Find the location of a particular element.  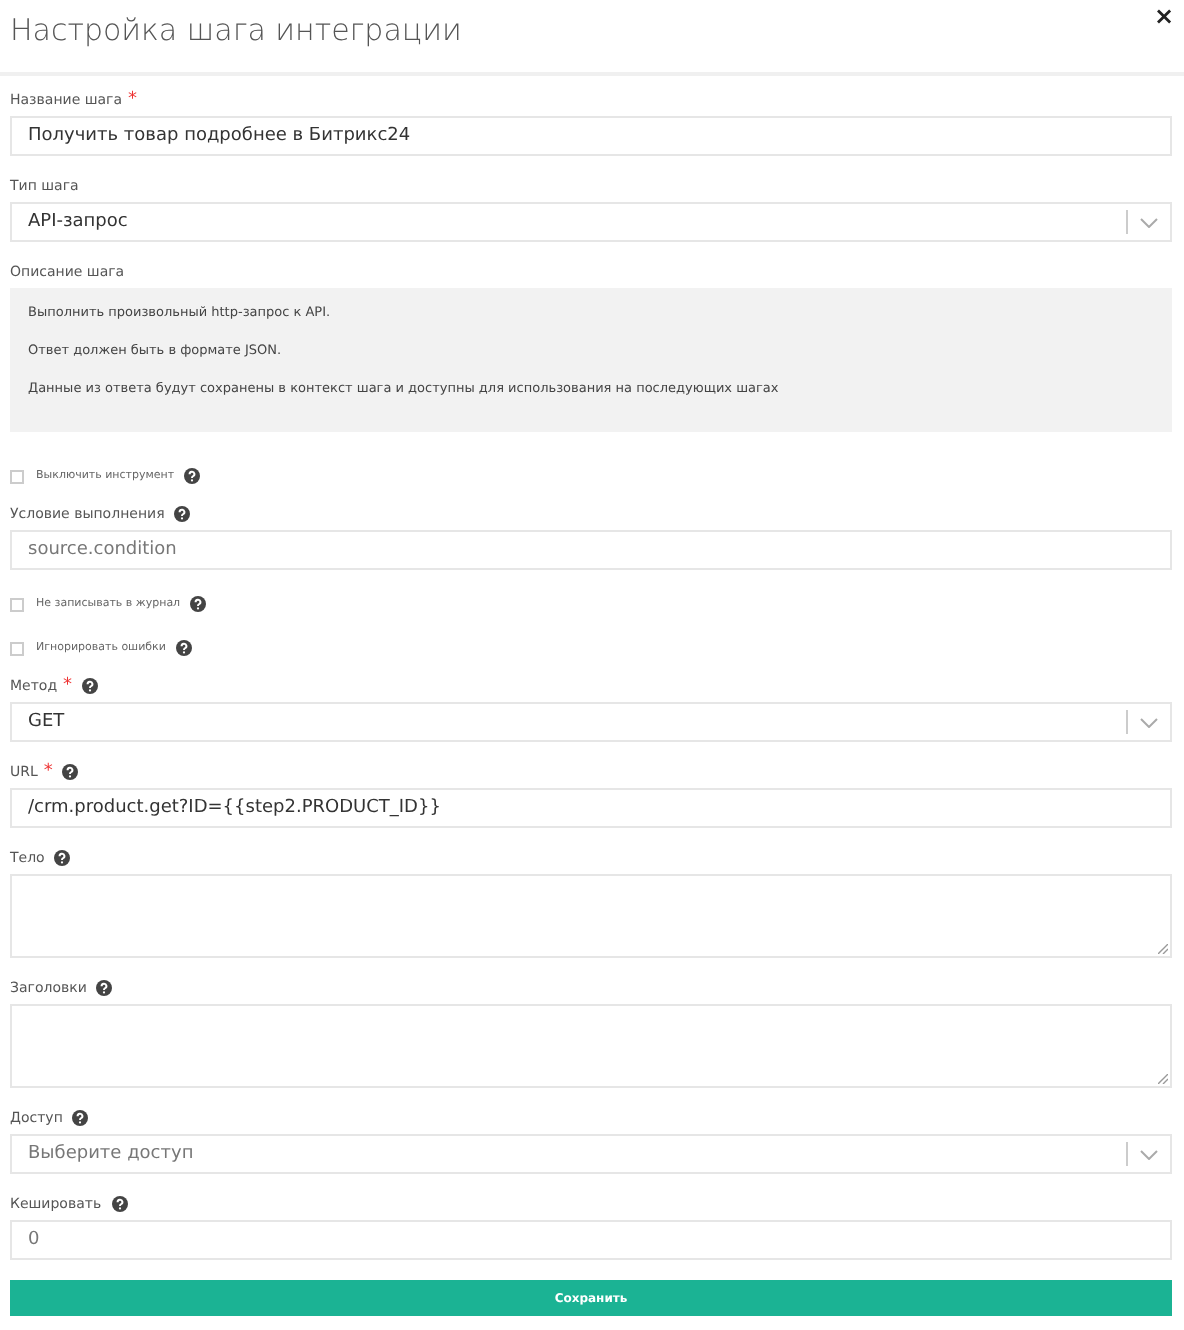

close-button: × is located at coordinates (1163, 16).